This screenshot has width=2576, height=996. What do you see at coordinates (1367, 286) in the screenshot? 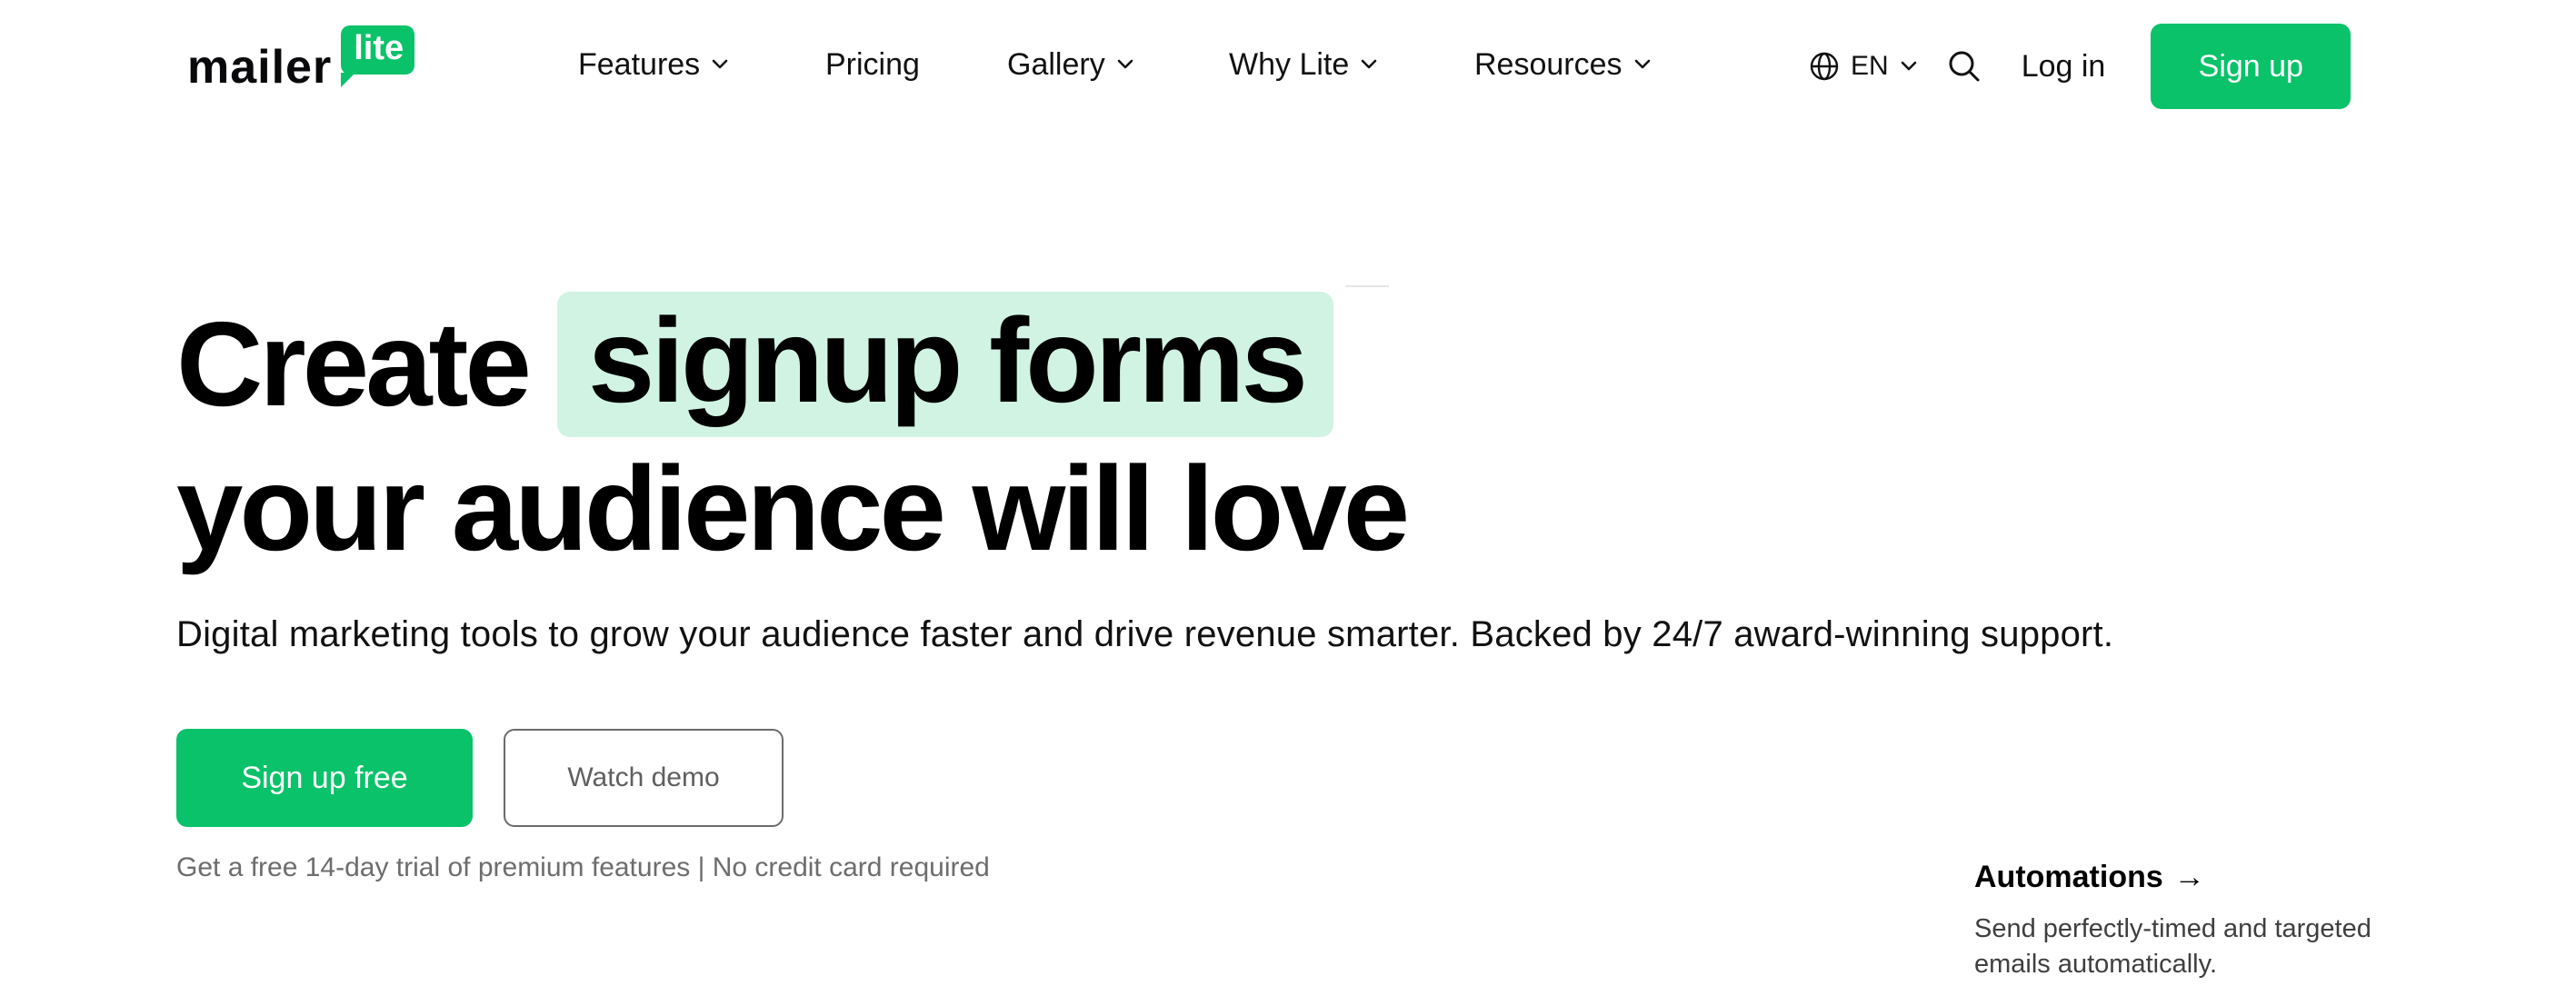
I see `decorative-divider` at bounding box center [1367, 286].